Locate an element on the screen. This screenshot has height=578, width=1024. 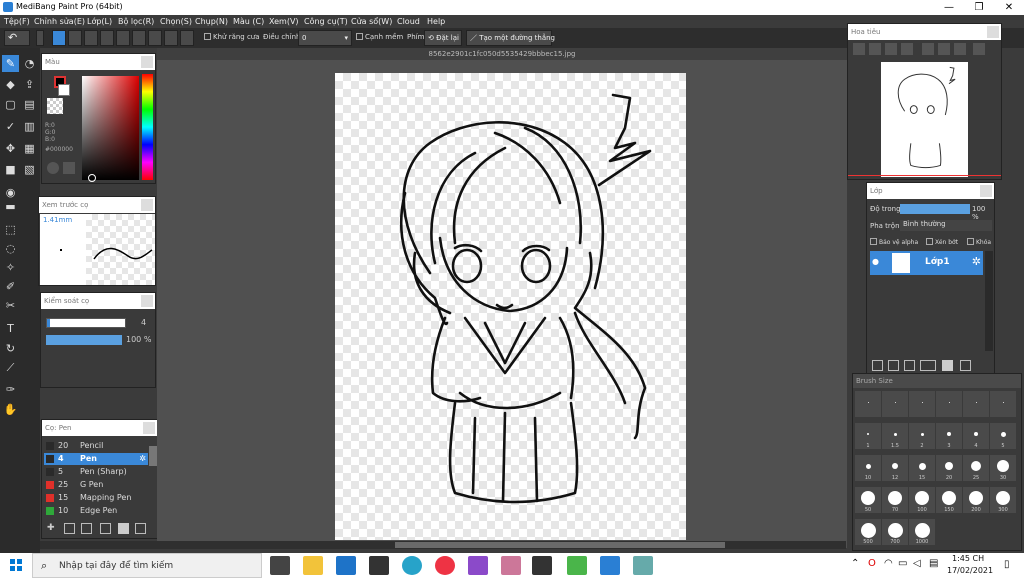
flip-icon is located at coordinates (979, 49).